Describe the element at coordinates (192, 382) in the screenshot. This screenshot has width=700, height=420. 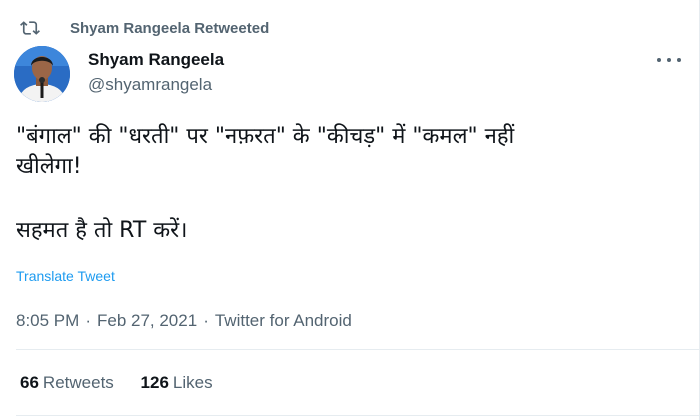
I see `likes-label: Likes` at that location.